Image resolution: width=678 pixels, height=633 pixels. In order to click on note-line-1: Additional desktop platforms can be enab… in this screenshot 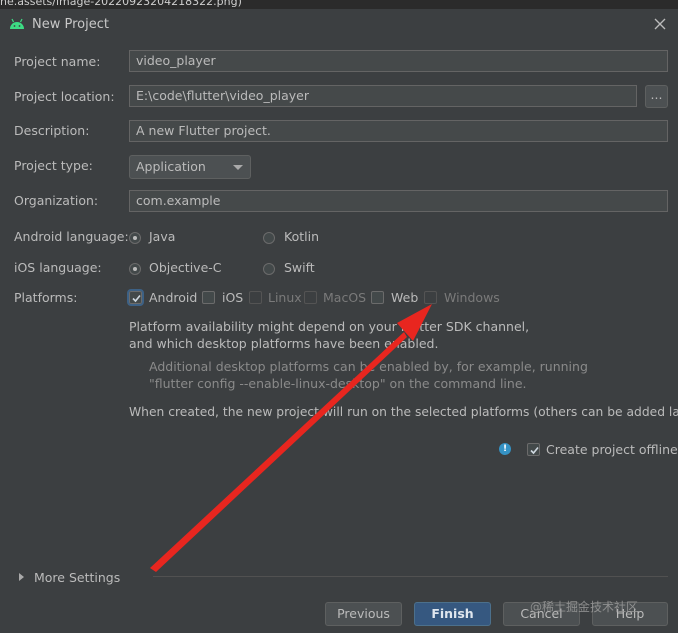, I will do `click(368, 366)`.